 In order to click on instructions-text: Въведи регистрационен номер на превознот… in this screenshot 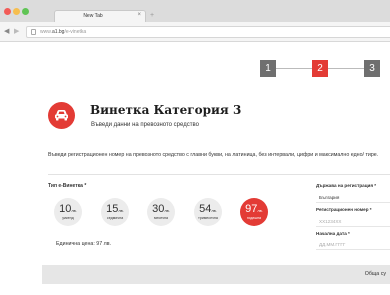, I will do `click(213, 155)`.